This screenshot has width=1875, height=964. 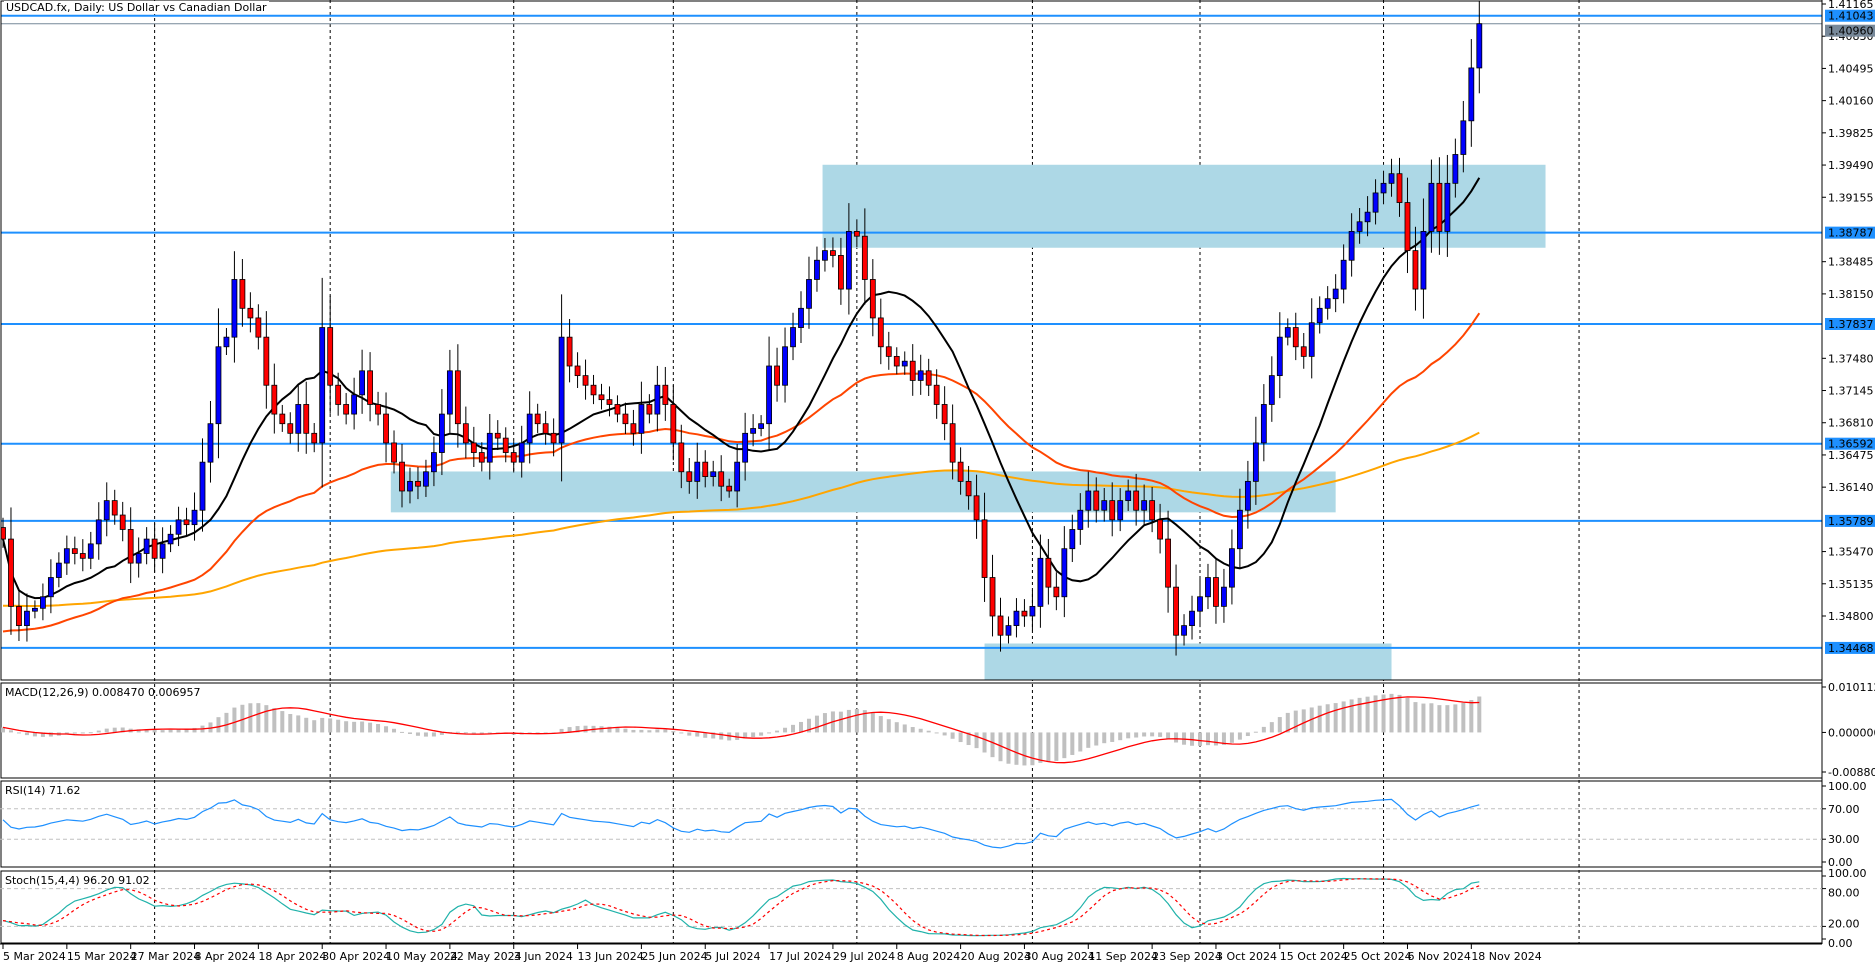 I want to click on level-price-label: 1.37837, so click(x=1851, y=324).